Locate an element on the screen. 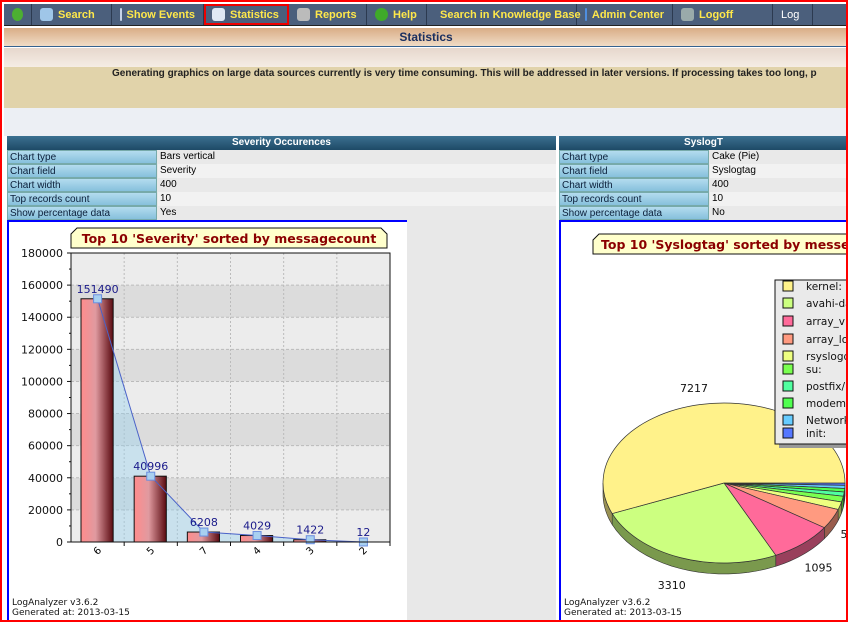 Image resolution: width=848 pixels, height=624 pixels. setting-value: Yes is located at coordinates (357, 213).